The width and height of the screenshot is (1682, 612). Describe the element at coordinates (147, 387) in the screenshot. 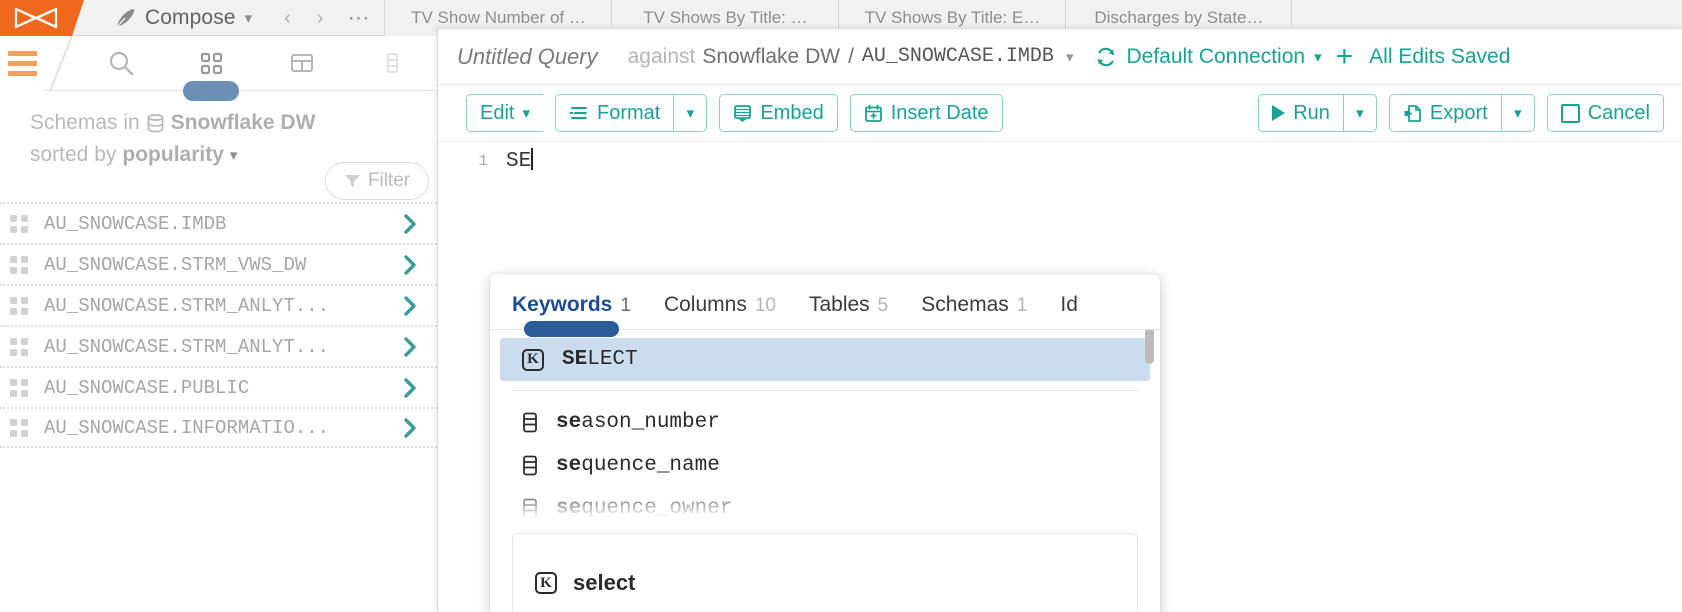

I see `schema-name: AU_SNOWCASE.PUBLIC` at that location.